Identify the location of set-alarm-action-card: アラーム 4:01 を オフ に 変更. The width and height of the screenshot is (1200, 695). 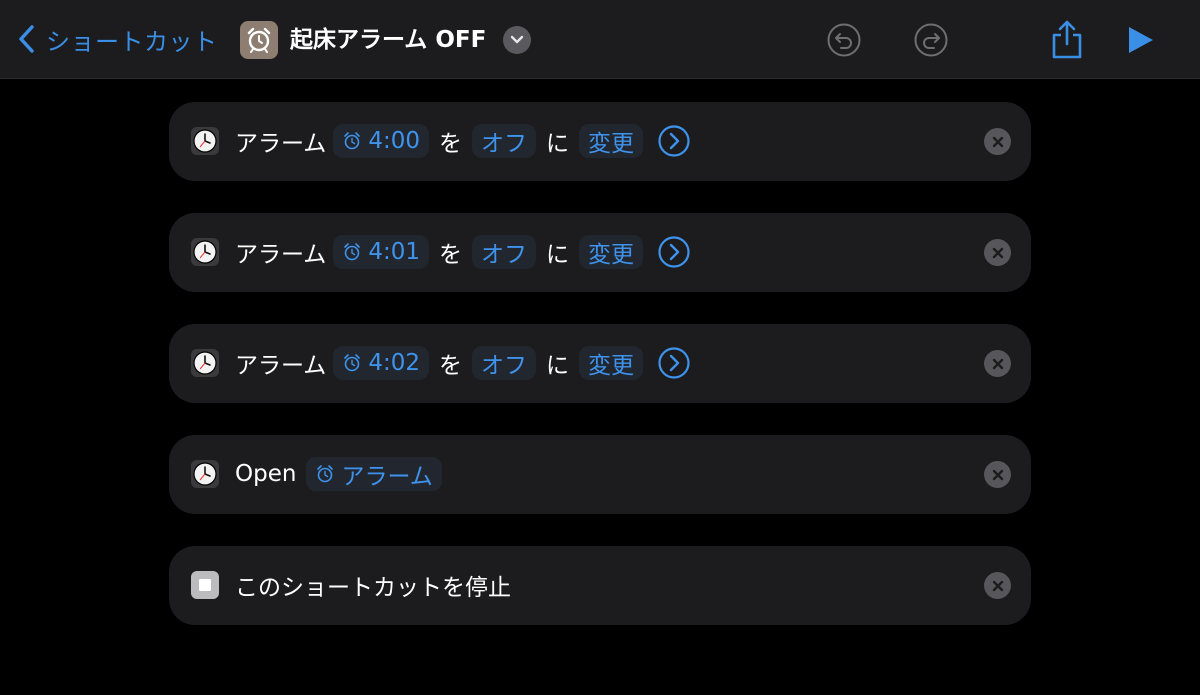
(600, 252).